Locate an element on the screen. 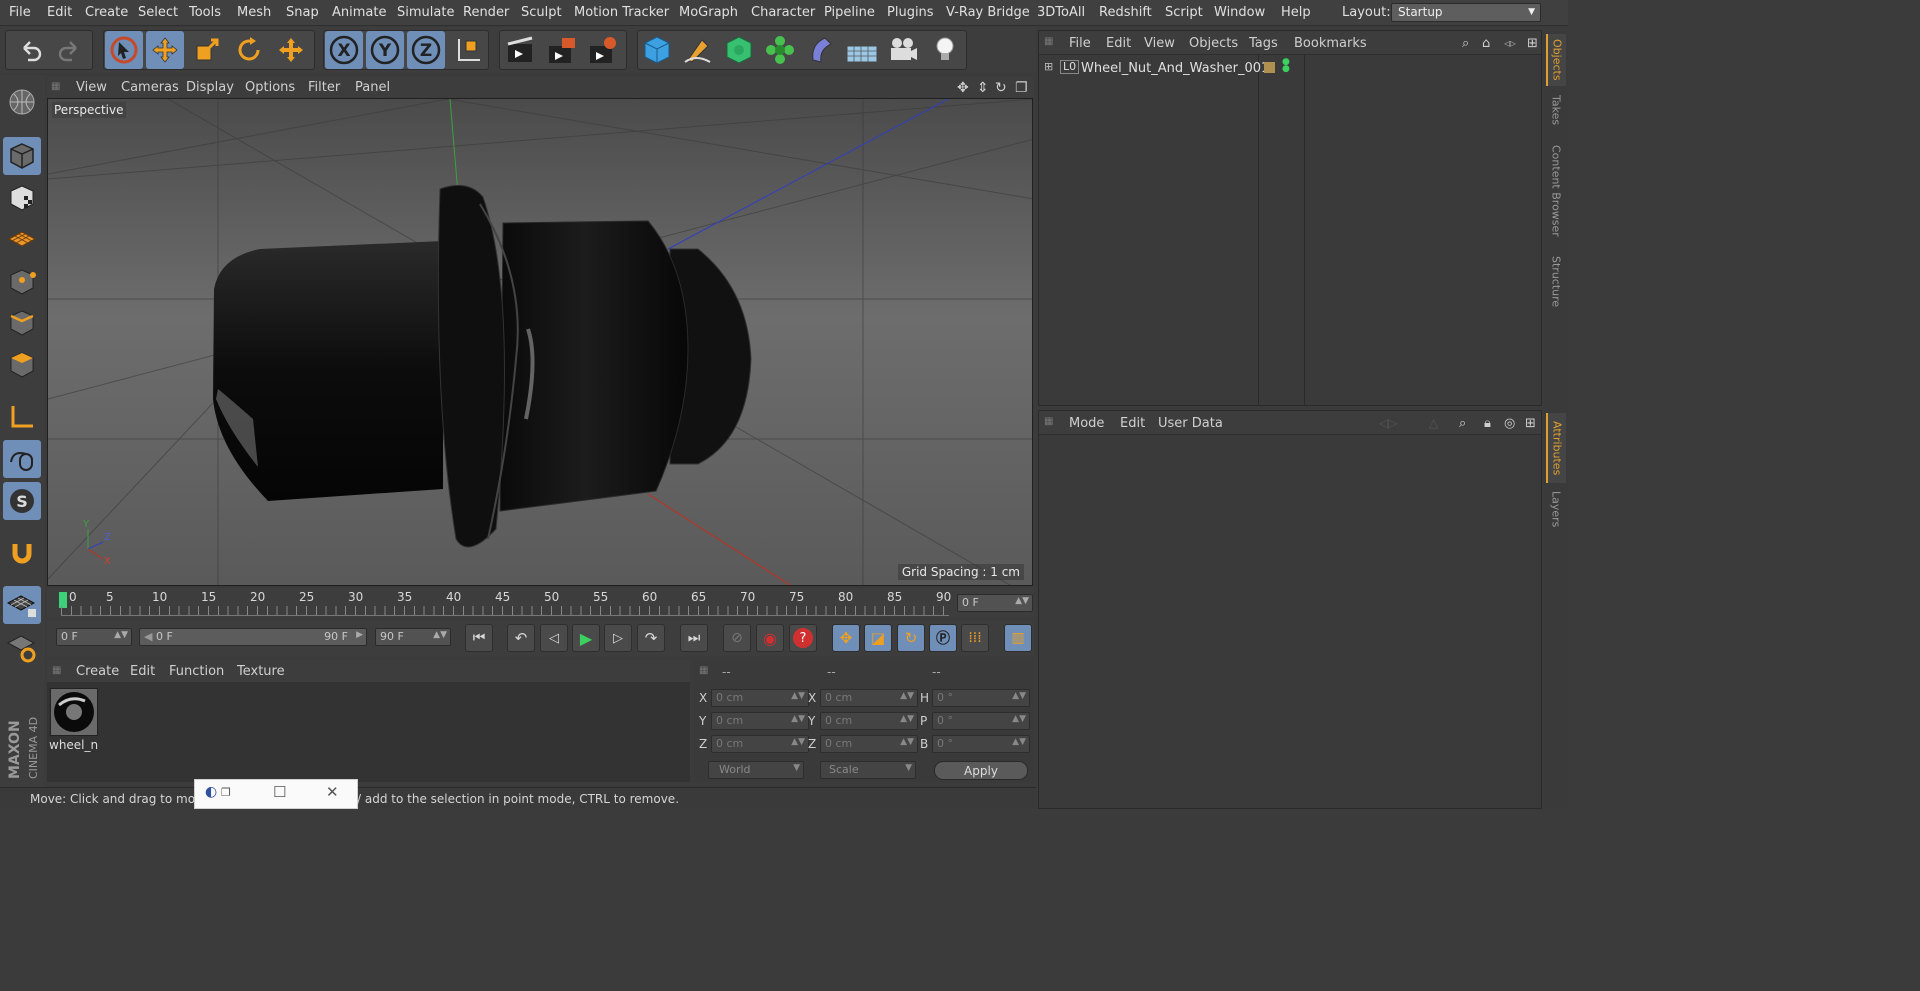 The width and height of the screenshot is (1920, 991). make-editable-button is located at coordinates (22, 102).